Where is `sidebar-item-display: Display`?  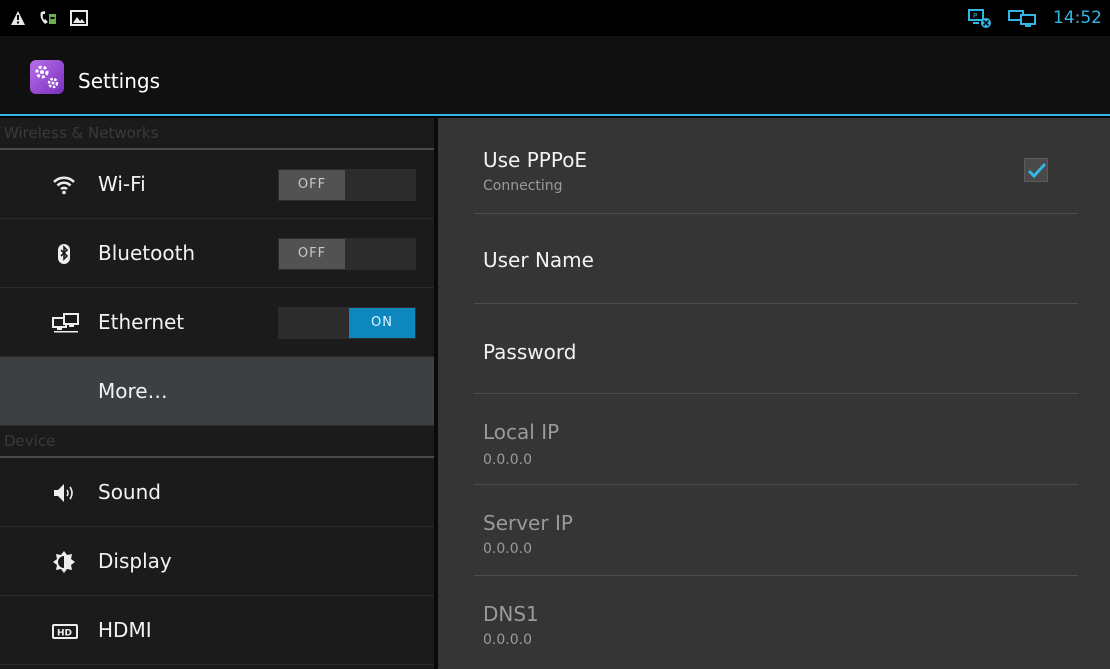
sidebar-item-display: Display is located at coordinates (217, 561).